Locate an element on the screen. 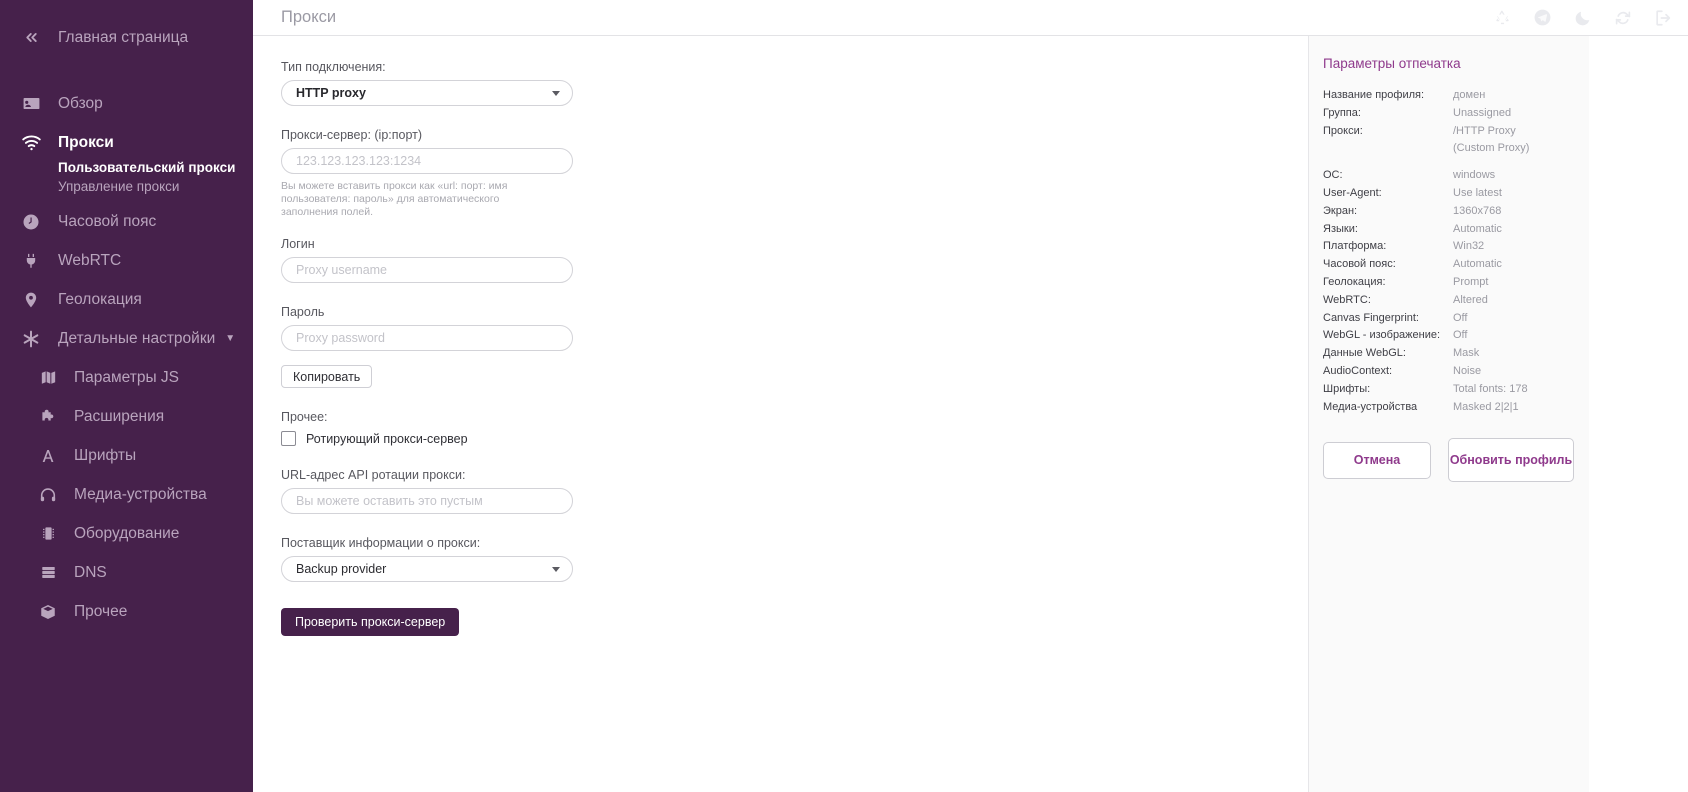 The image size is (1688, 792). asterisk-icon is located at coordinates (31, 339).